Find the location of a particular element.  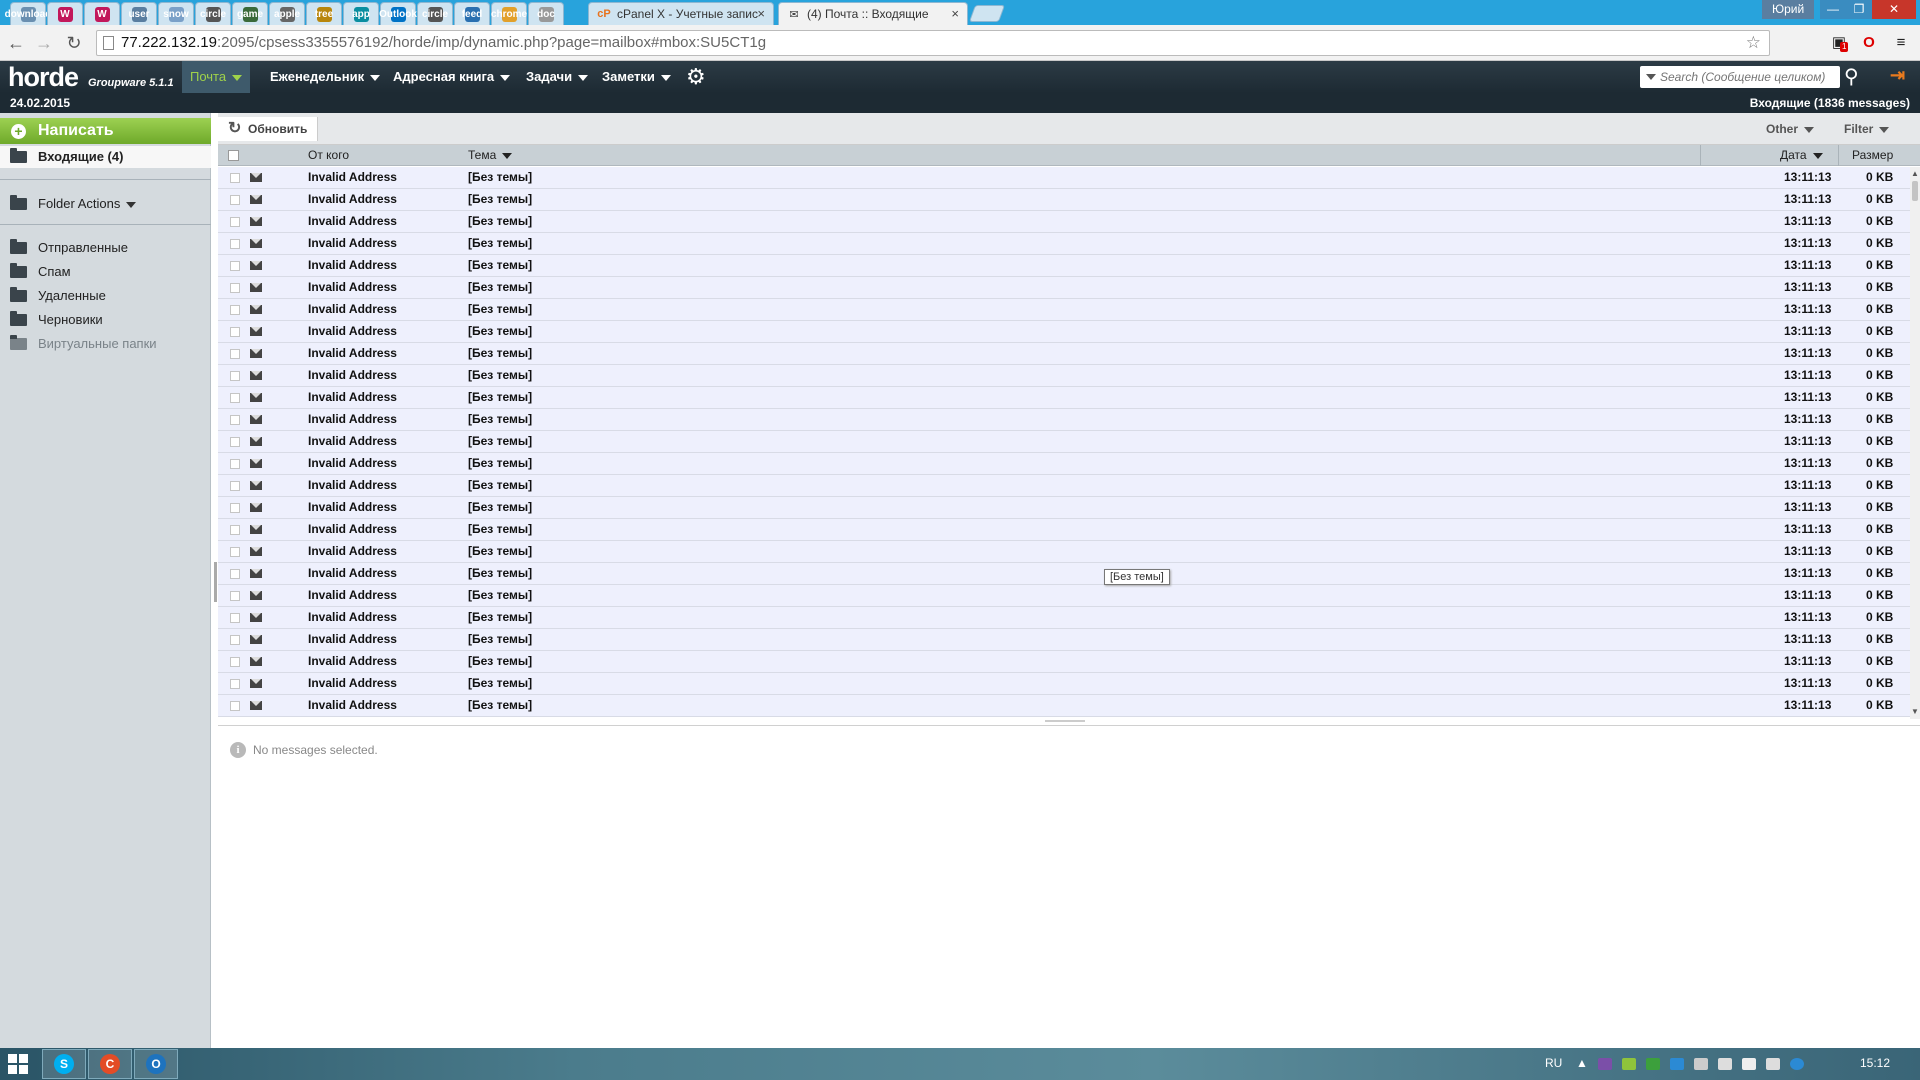

menu-notes: Заметки is located at coordinates (636, 77).